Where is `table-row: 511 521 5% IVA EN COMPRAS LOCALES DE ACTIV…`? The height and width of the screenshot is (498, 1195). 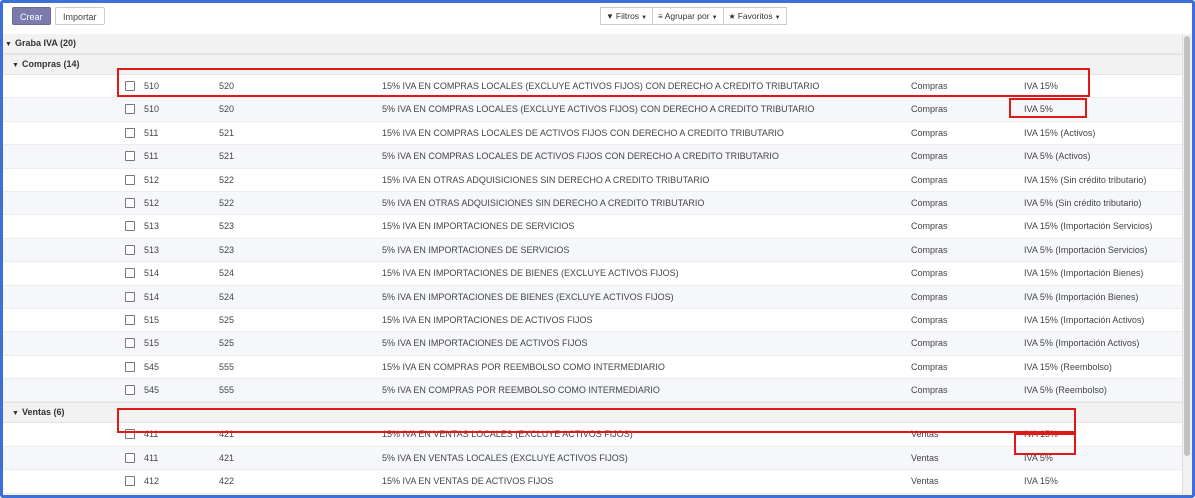
table-row: 511 521 5% IVA EN COMPRAS LOCALES DE ACTIV… is located at coordinates (593, 157).